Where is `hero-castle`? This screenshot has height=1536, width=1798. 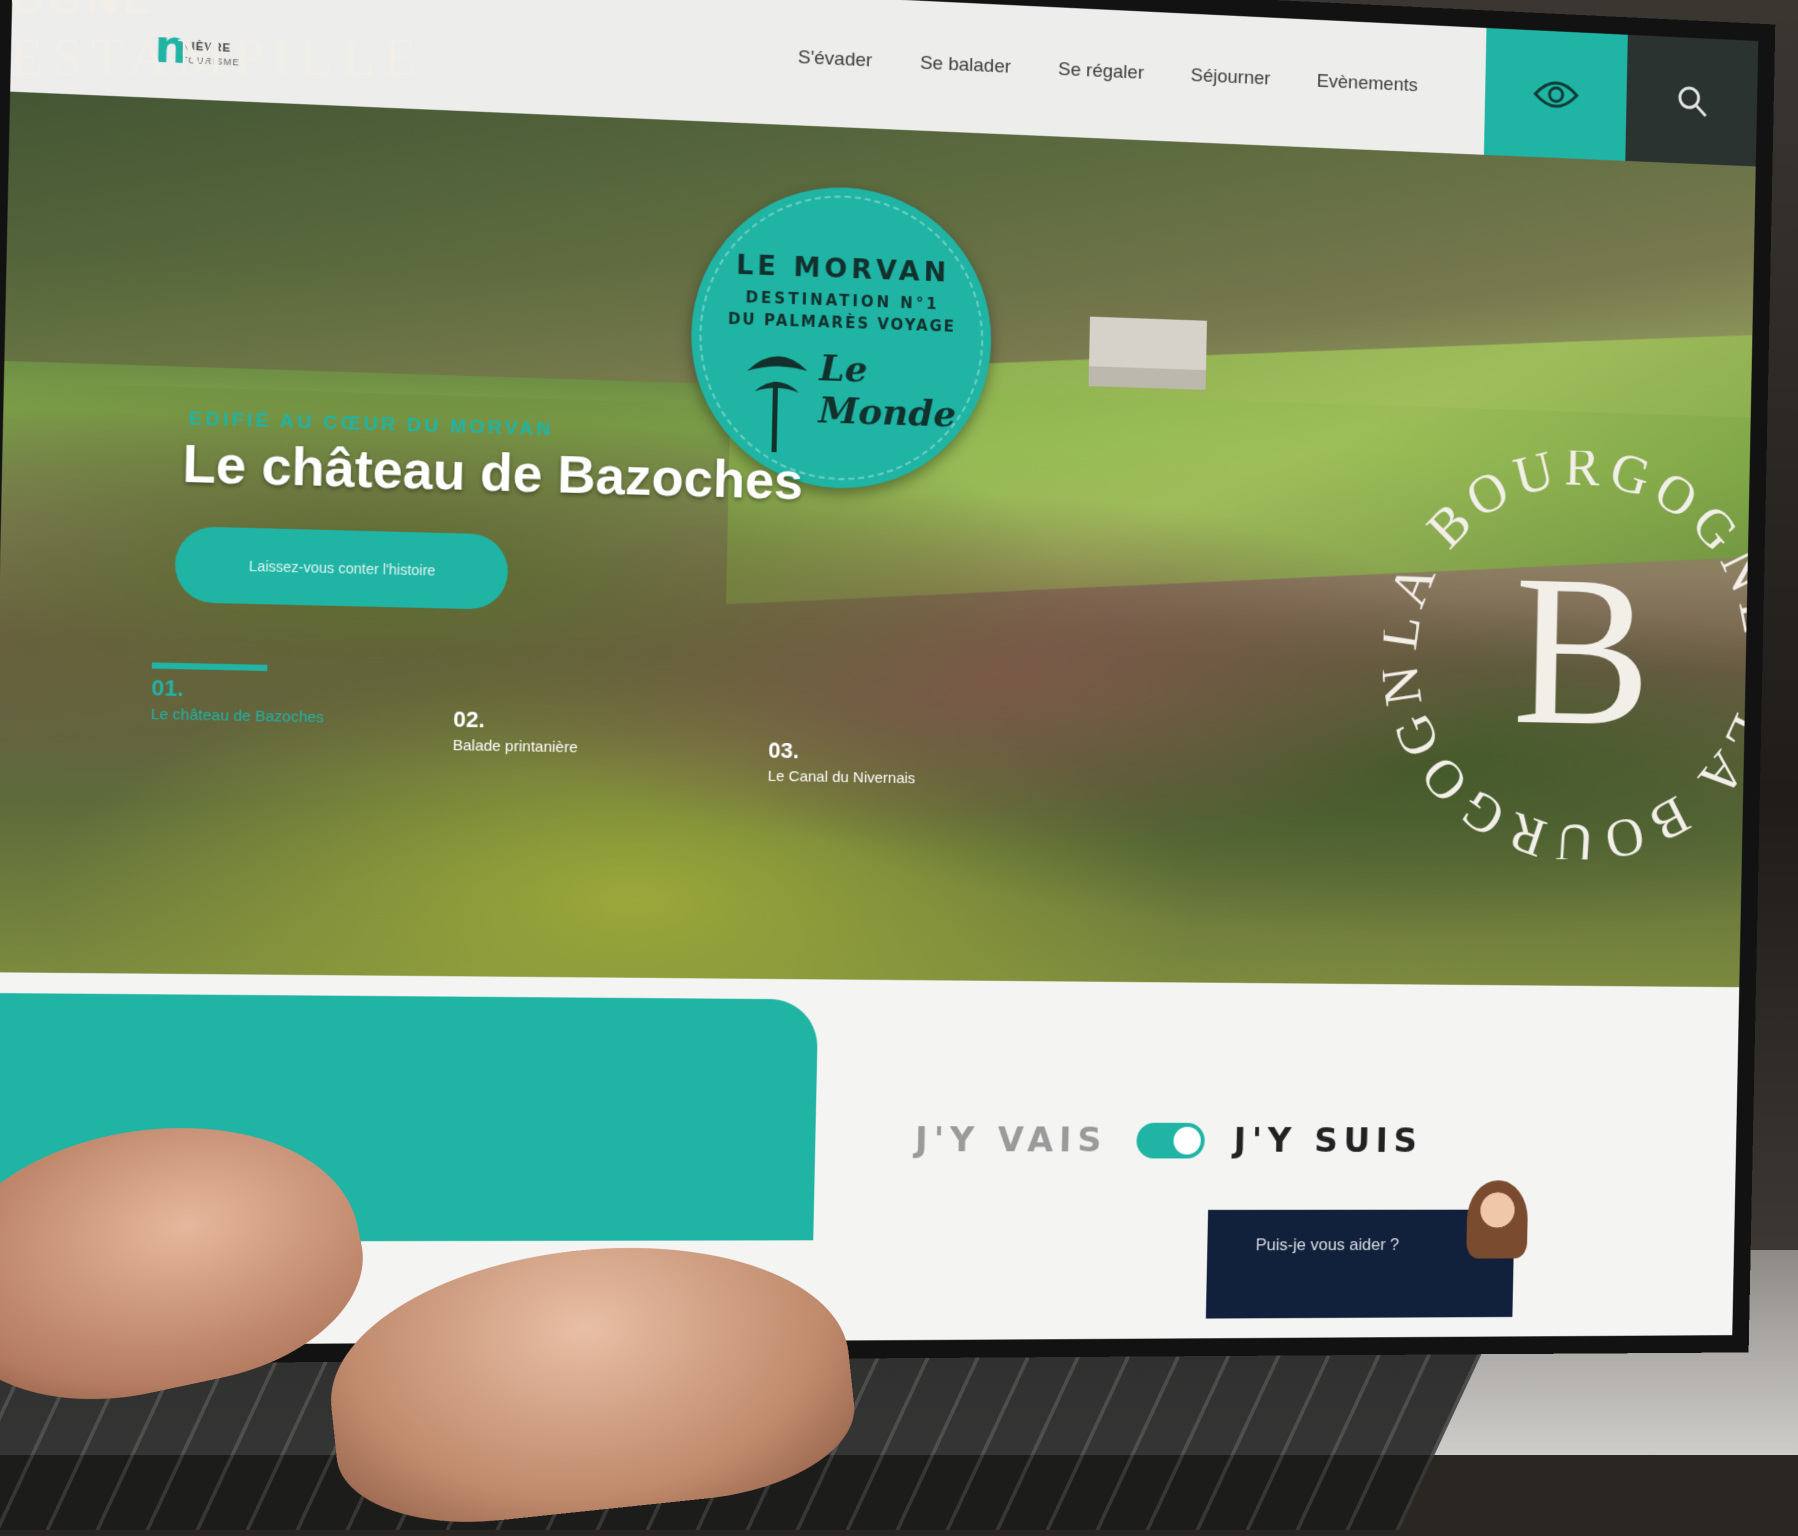 hero-castle is located at coordinates (1147, 353).